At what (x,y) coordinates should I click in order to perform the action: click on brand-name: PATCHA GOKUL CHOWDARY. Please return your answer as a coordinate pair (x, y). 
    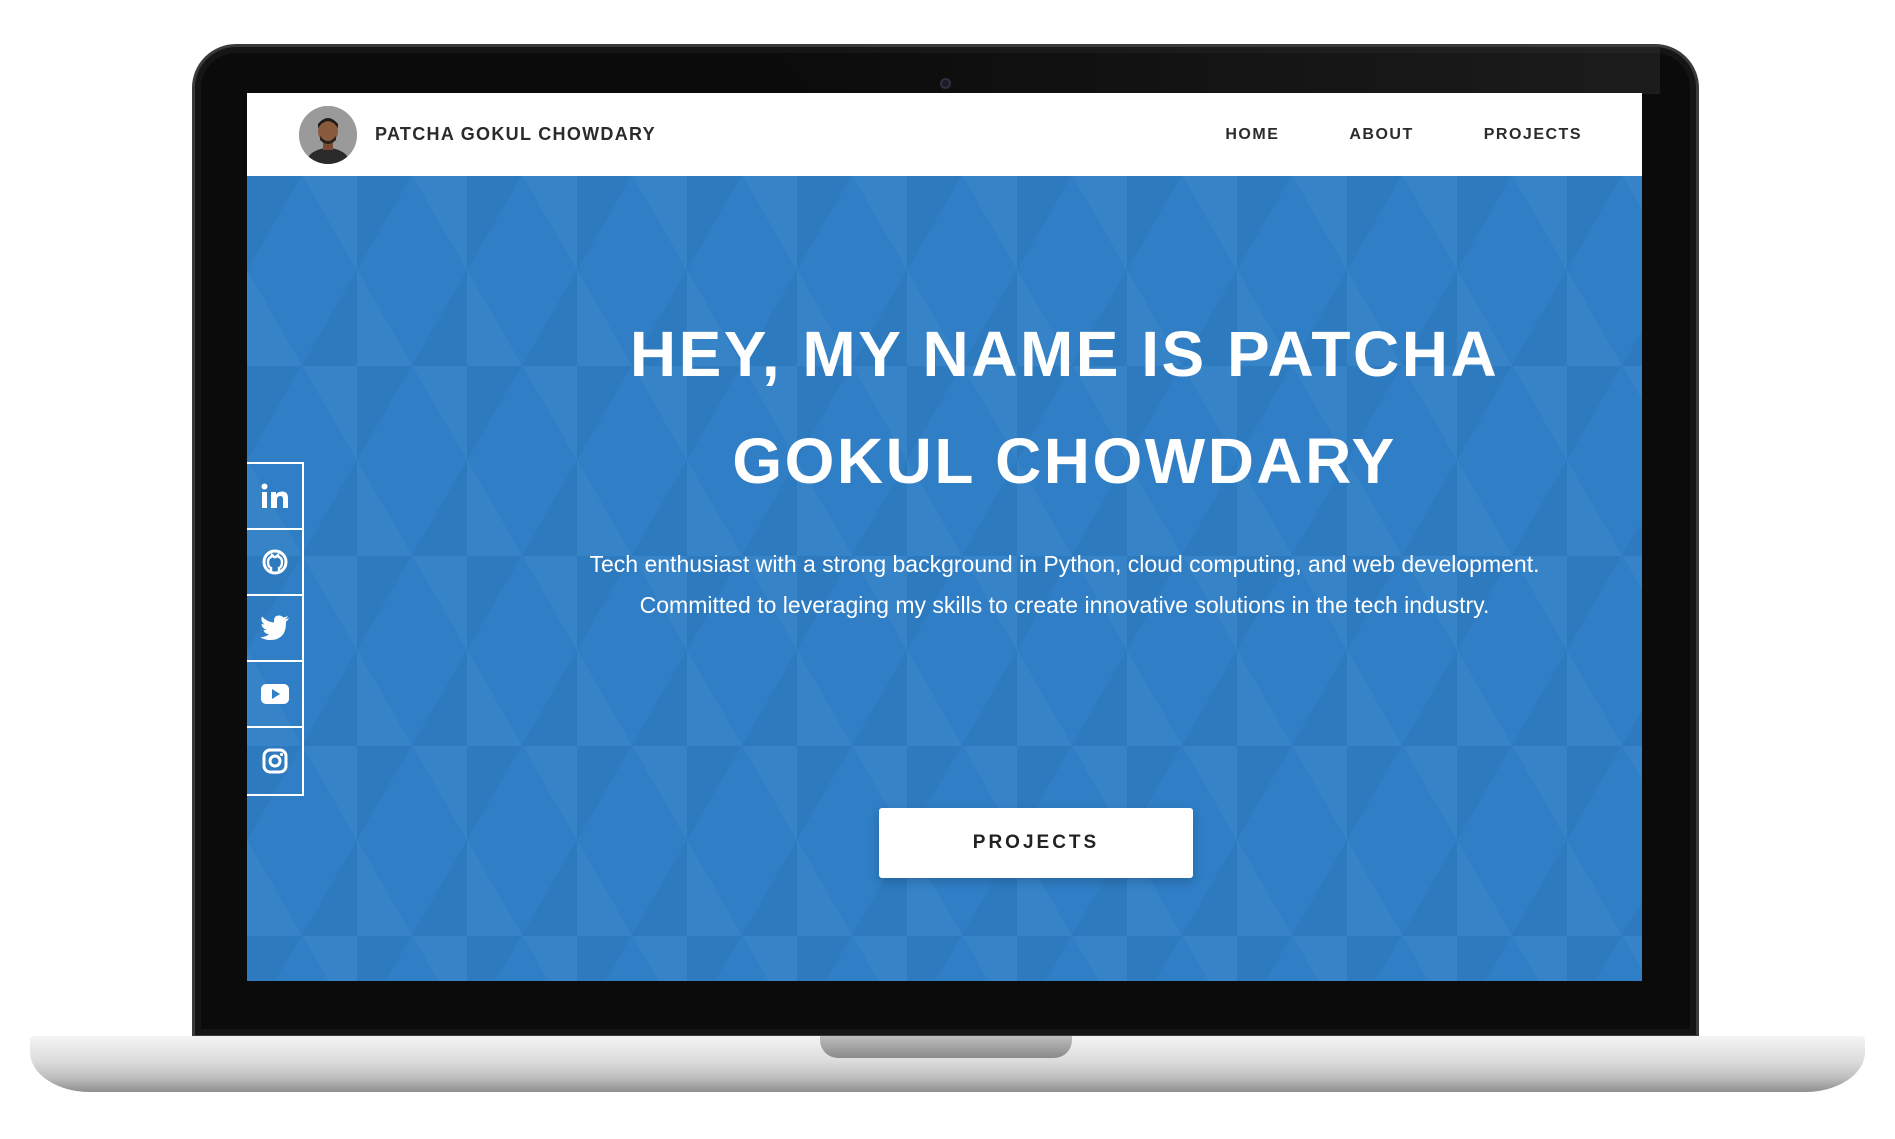
    Looking at the image, I should click on (515, 134).